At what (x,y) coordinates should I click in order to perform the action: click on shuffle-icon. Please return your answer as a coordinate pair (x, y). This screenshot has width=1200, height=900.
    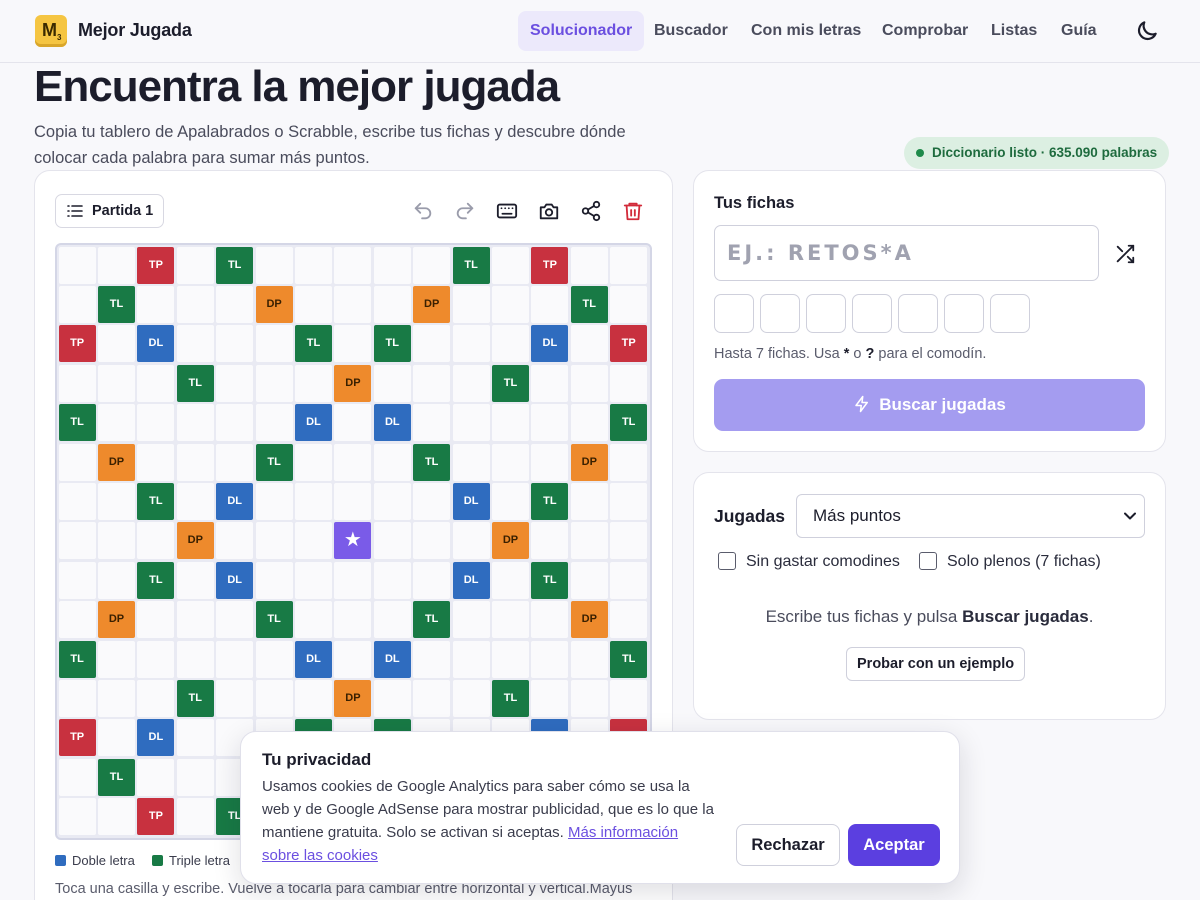
    Looking at the image, I should click on (1125, 254).